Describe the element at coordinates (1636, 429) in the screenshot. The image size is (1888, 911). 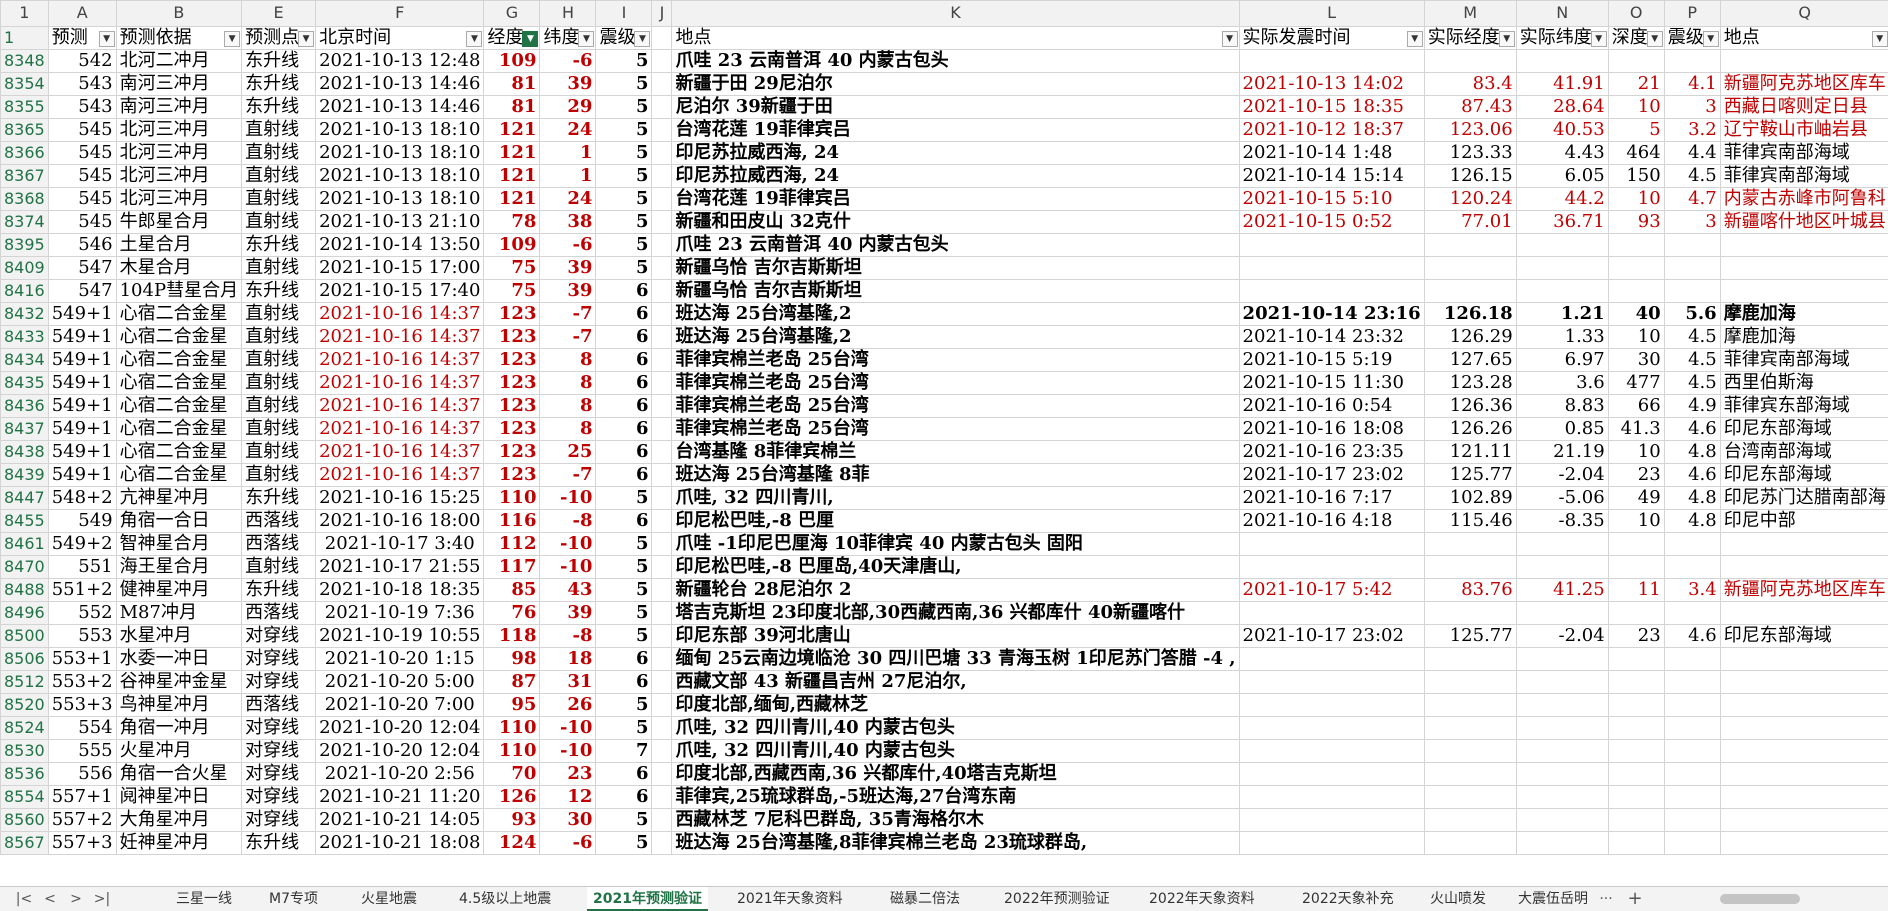
I see `cell-depth: 41.3` at that location.